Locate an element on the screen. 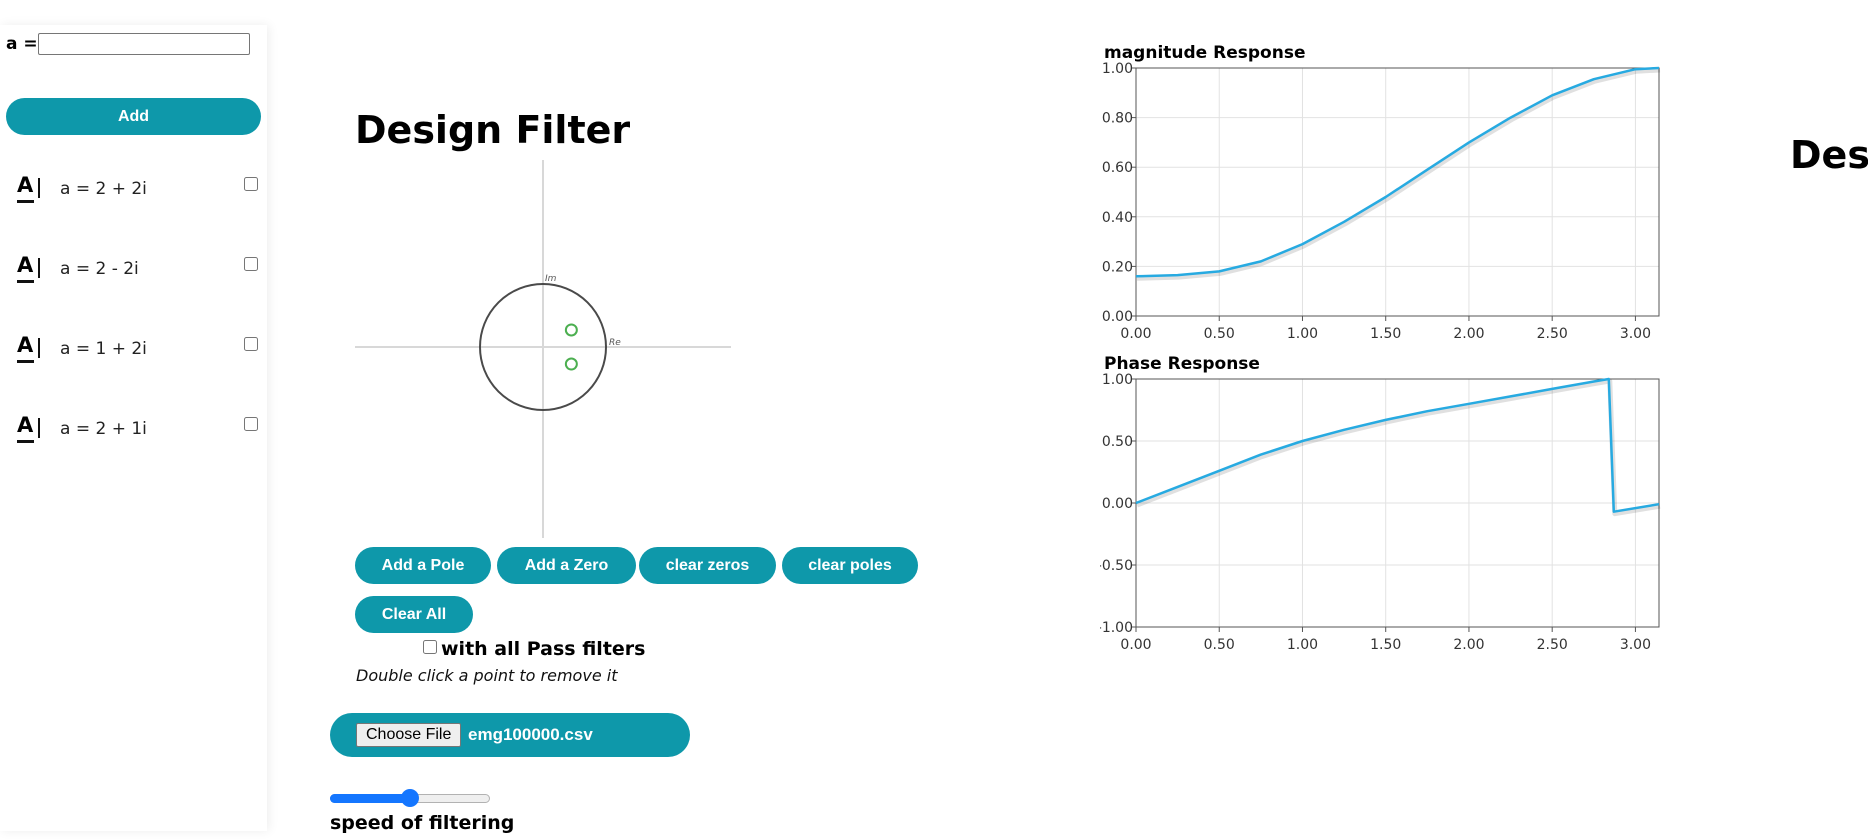  phase-chart-title: Phase Response is located at coordinates (1182, 364).